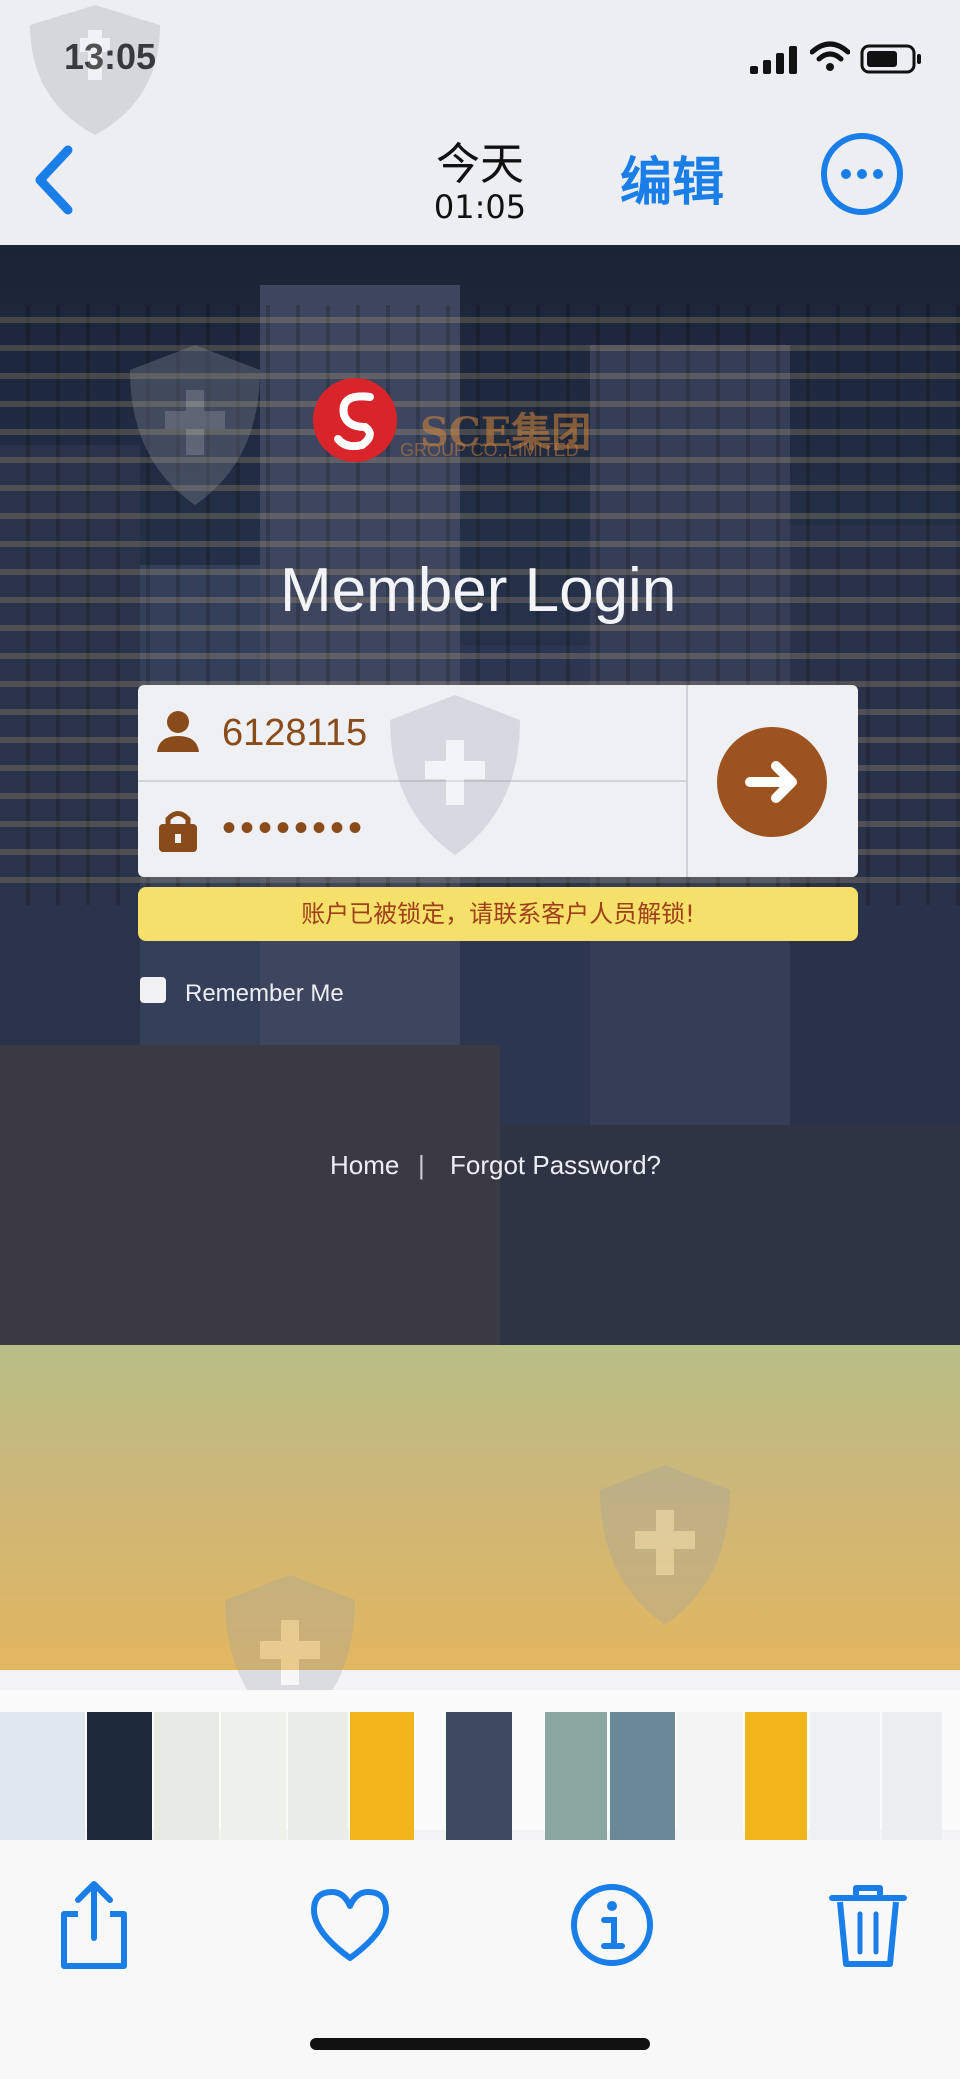 The image size is (960, 2079). Describe the element at coordinates (294, 733) in the screenshot. I see `username-field: 6128115` at that location.